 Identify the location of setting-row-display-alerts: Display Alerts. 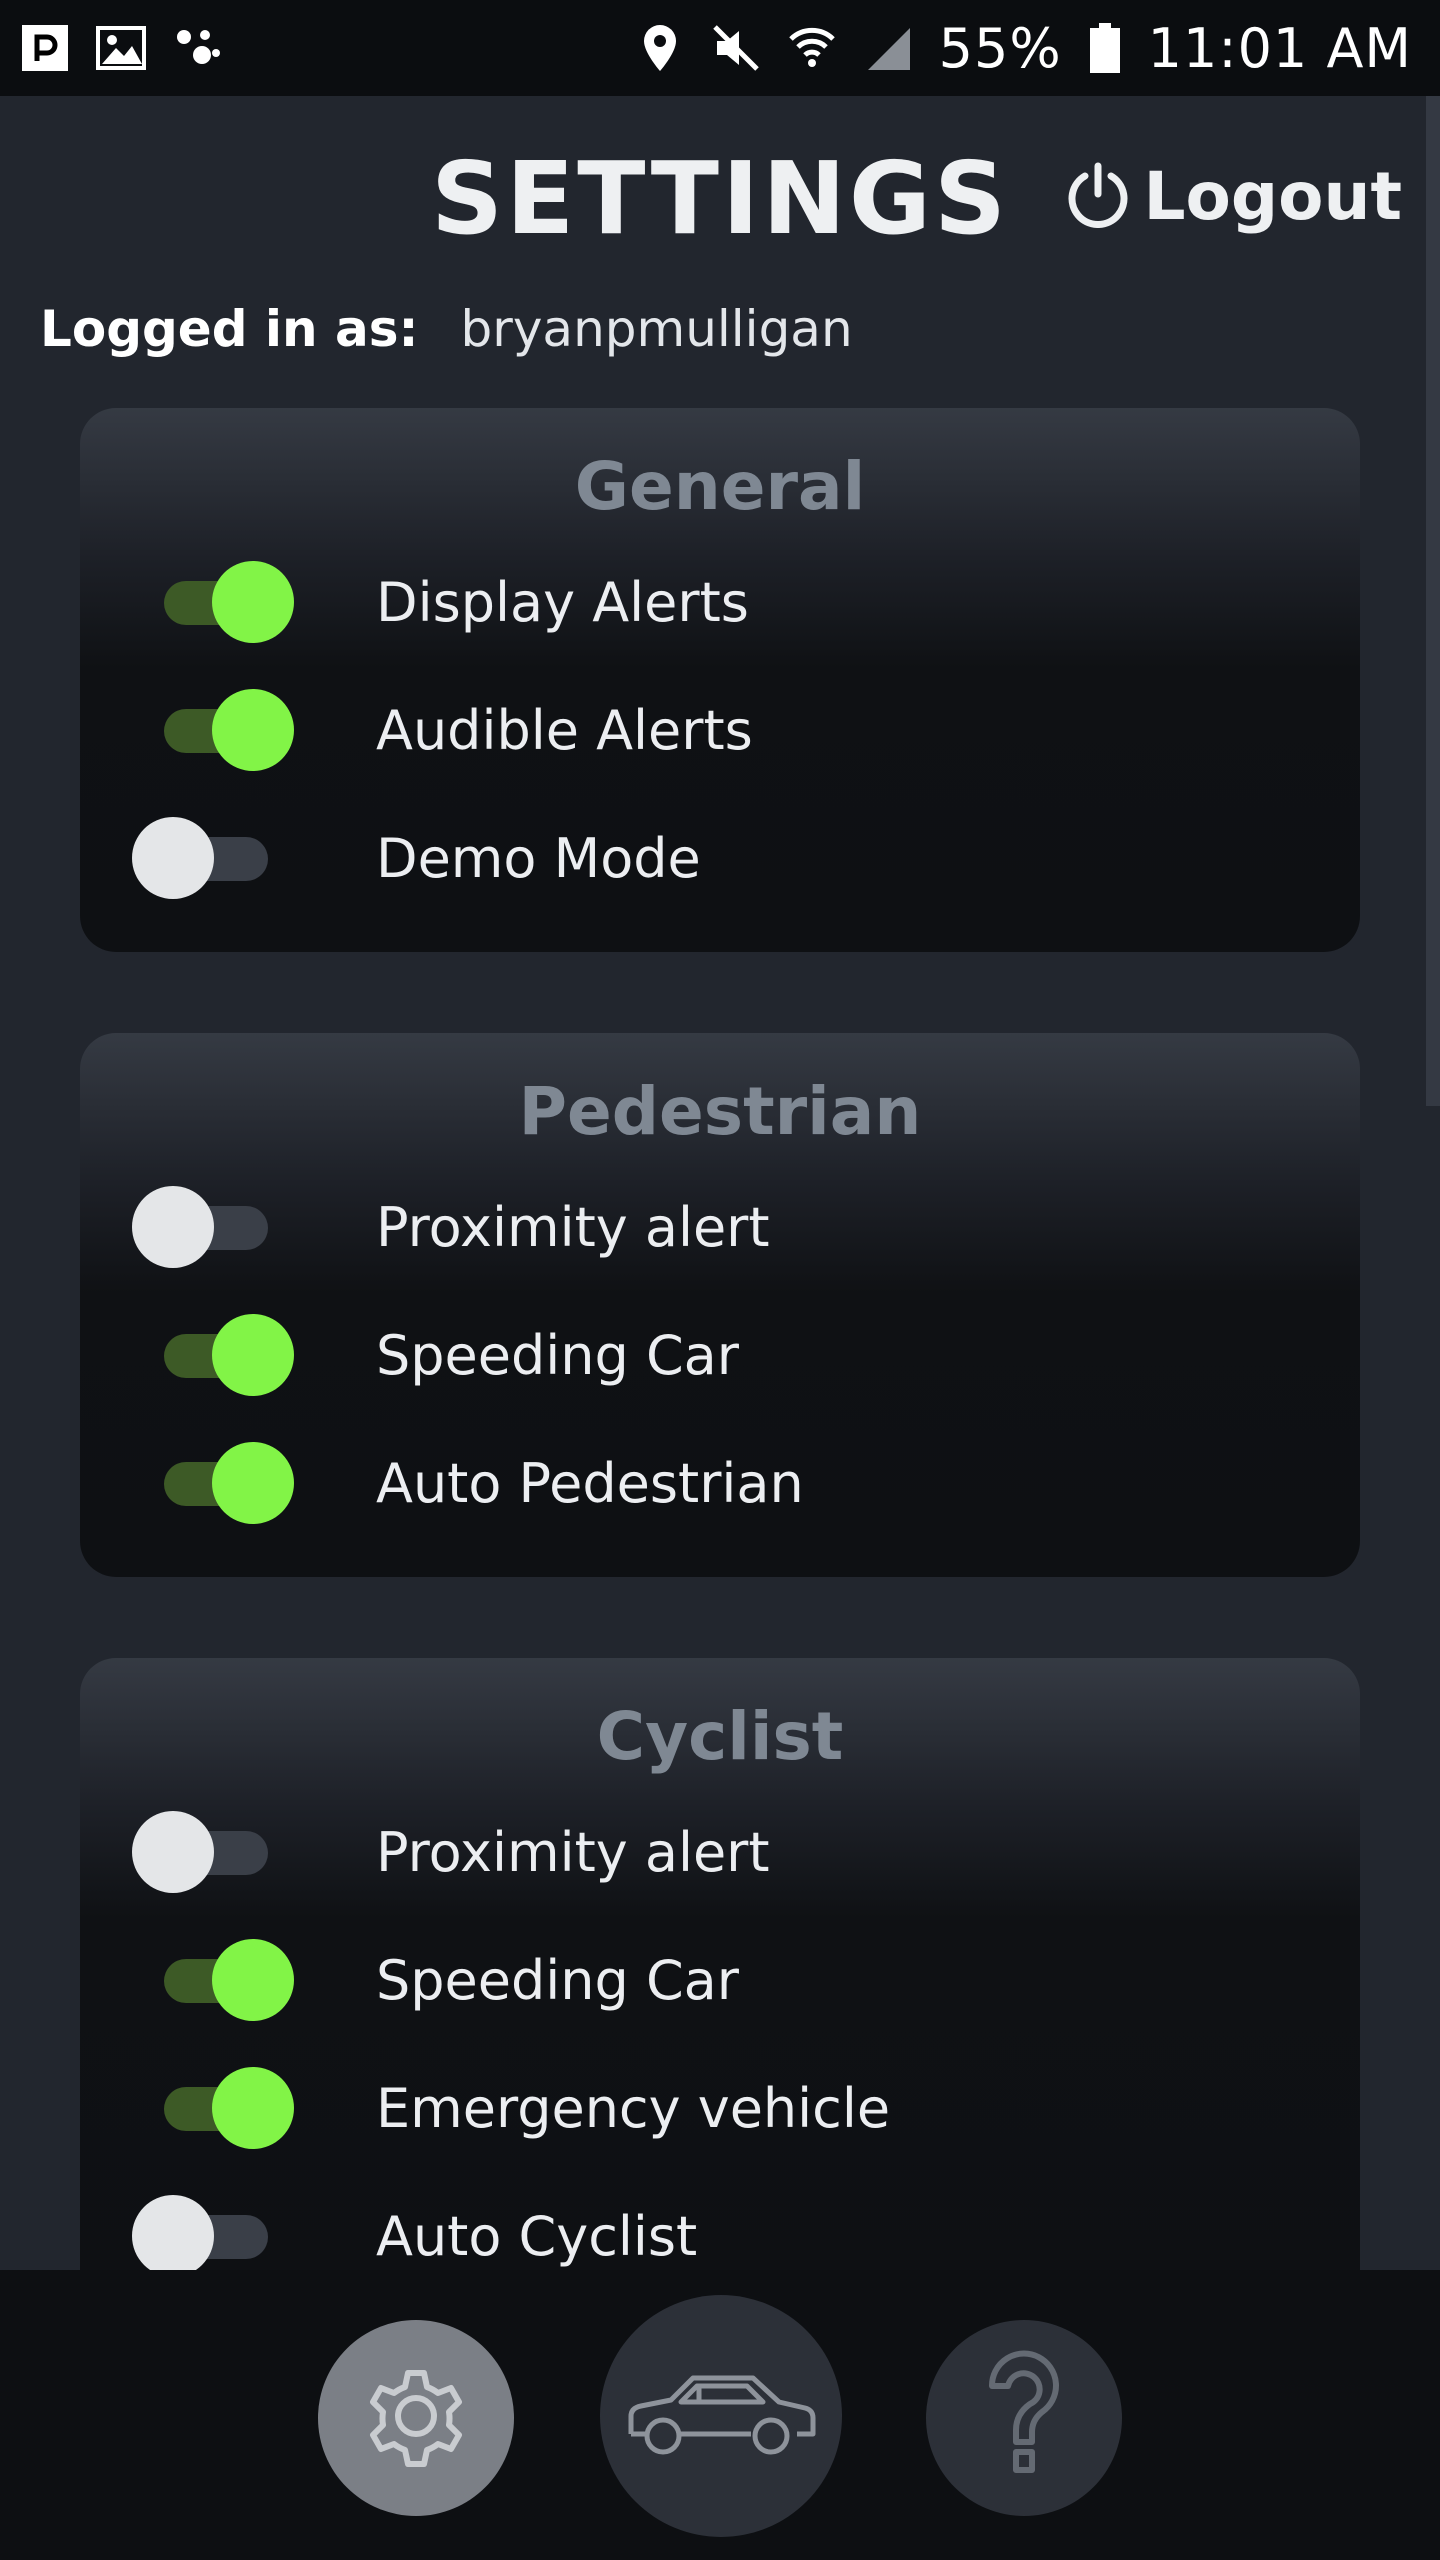
(720, 602).